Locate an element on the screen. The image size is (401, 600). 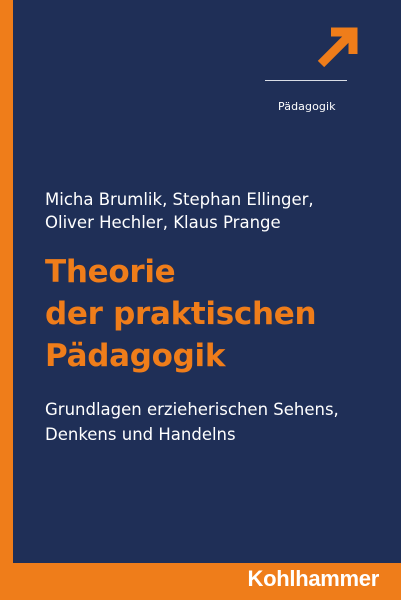
subtitle-line: Denkens und Handelns is located at coordinates (140, 434).